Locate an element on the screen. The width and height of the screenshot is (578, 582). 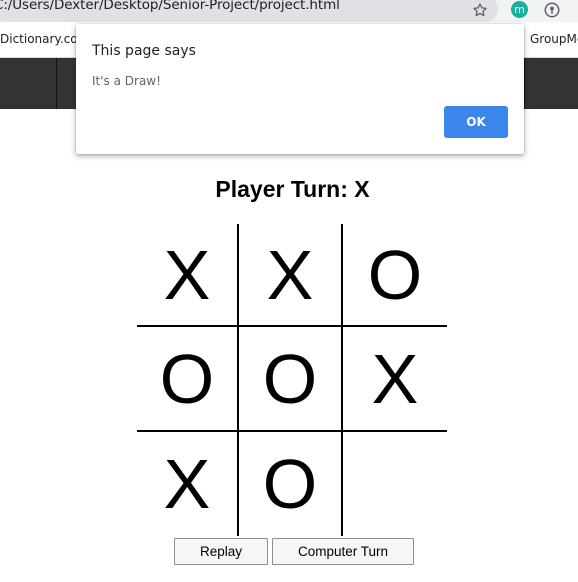
password-extension-icon is located at coordinates (552, 10).